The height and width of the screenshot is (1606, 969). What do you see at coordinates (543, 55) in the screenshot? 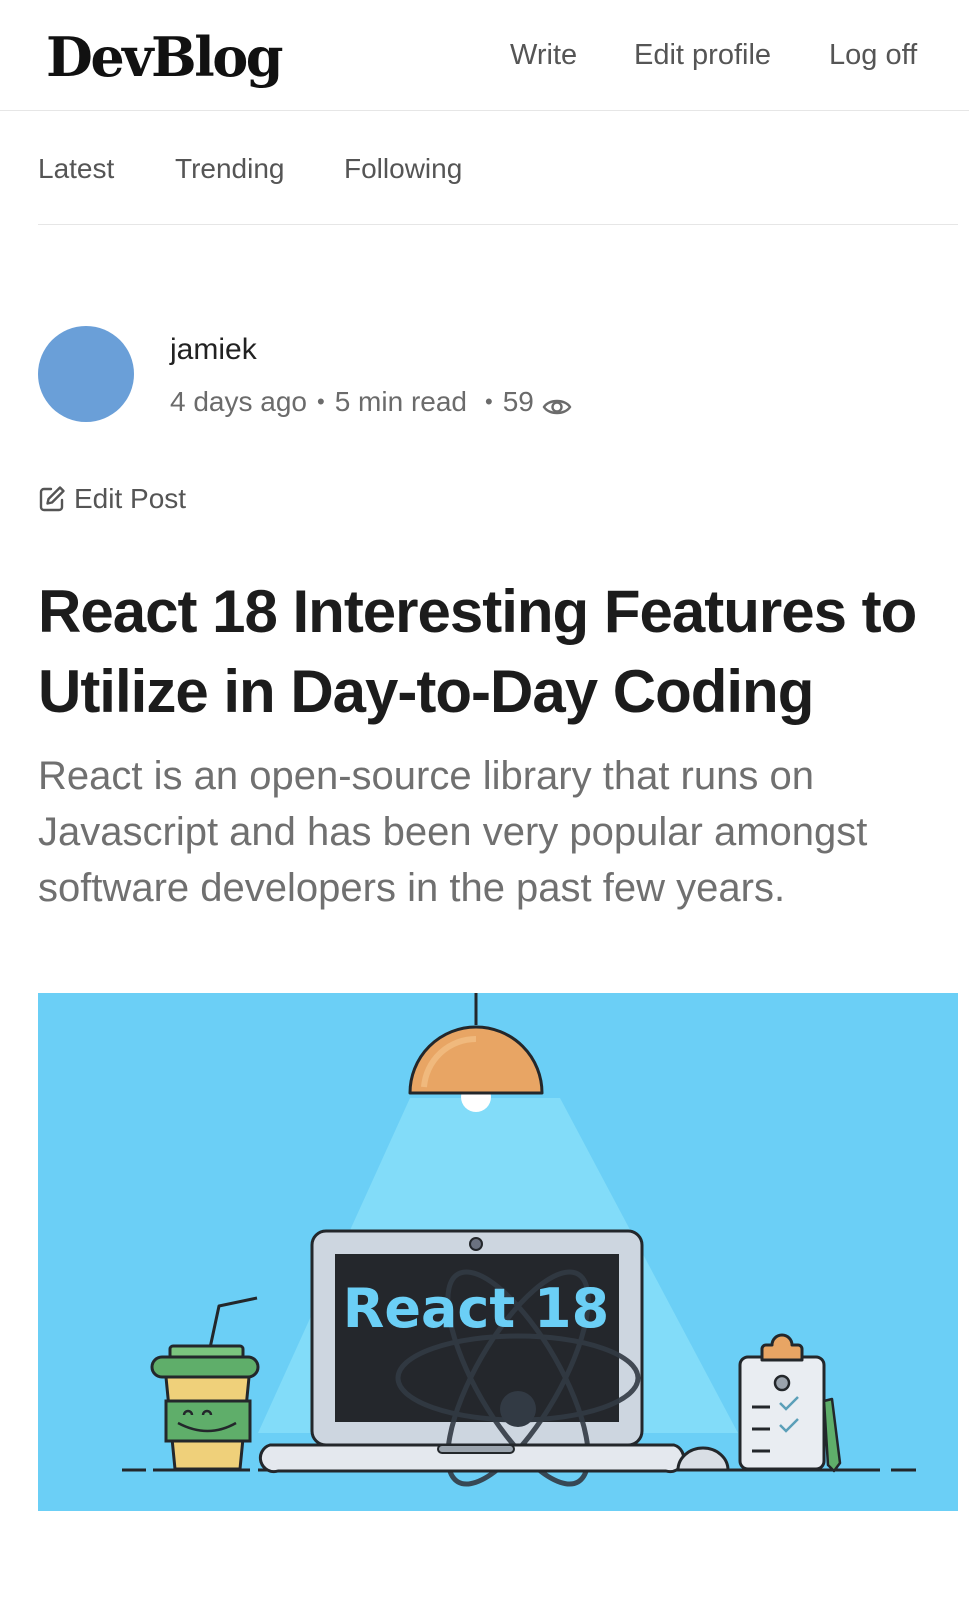
I see `write-link: Write` at bounding box center [543, 55].